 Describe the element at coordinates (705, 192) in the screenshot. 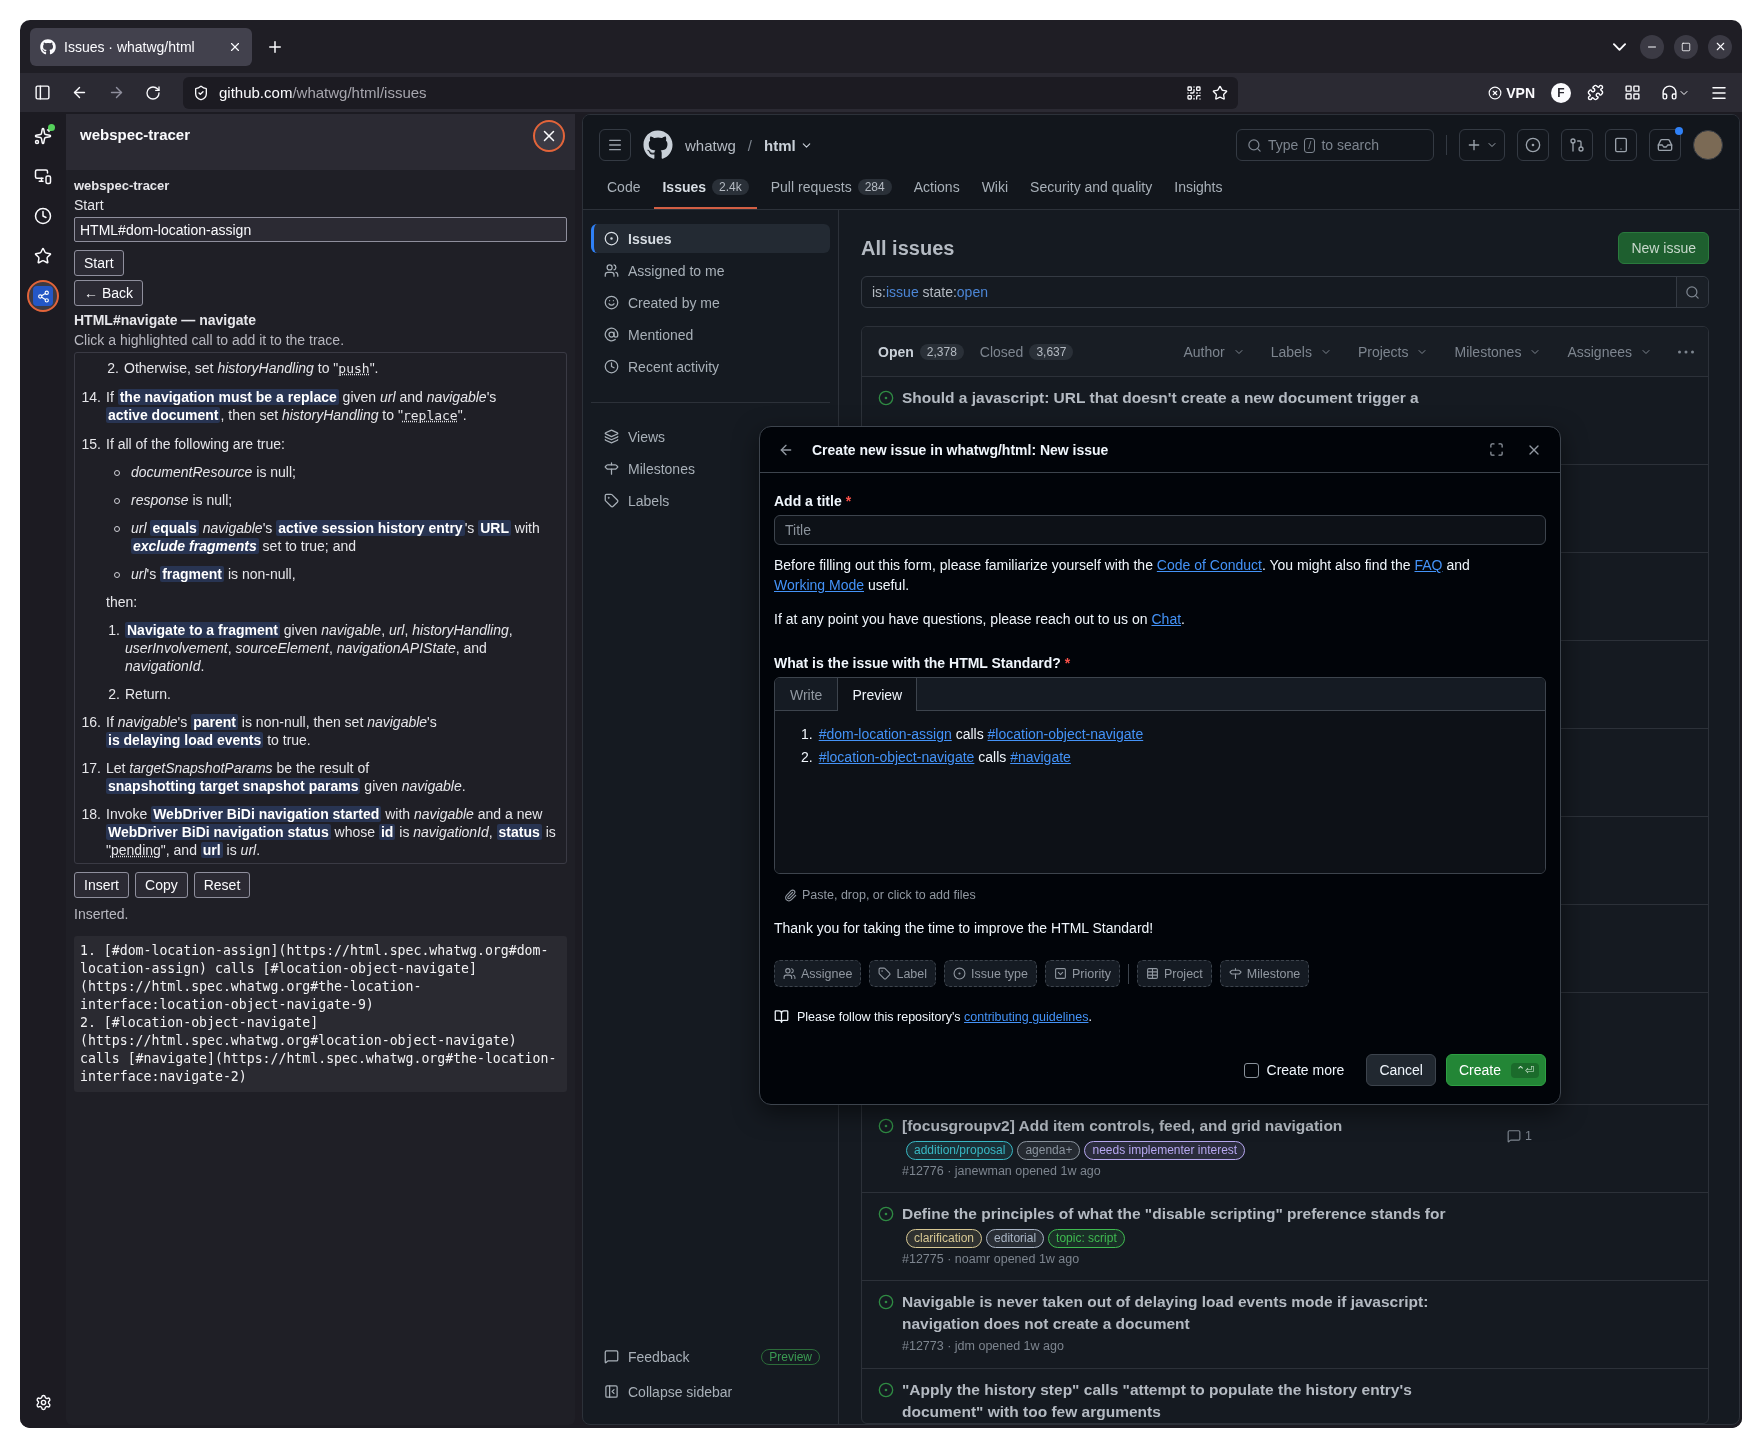

I see `repo-nav-tab: Issues 2.4k` at that location.